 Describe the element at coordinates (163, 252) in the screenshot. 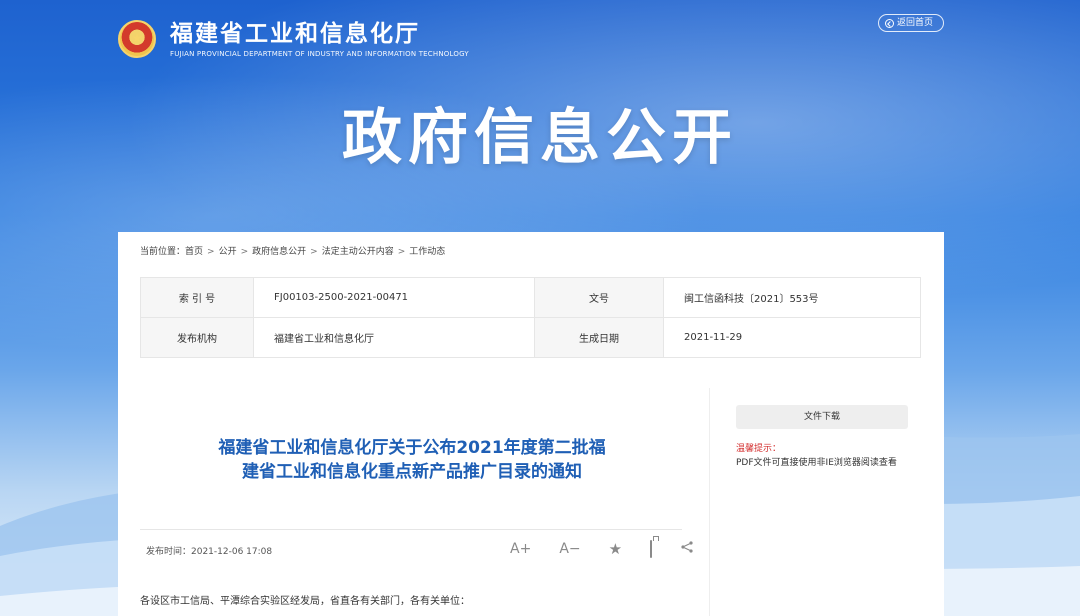

I see `breadcrumb-prefix: 当前位置：` at that location.